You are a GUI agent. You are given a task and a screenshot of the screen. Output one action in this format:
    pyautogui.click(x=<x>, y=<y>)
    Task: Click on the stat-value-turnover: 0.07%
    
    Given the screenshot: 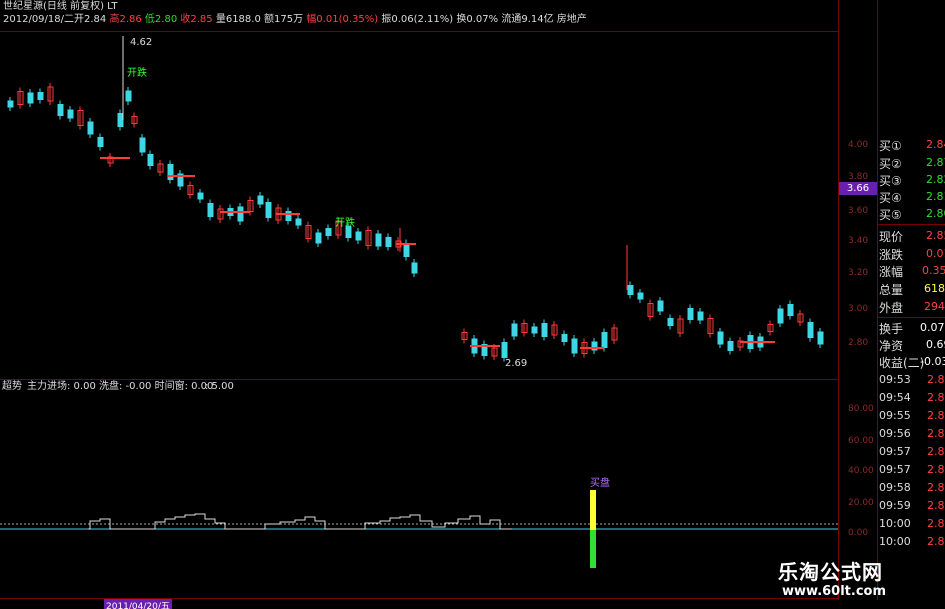 What is the action you would take?
    pyautogui.click(x=932, y=327)
    